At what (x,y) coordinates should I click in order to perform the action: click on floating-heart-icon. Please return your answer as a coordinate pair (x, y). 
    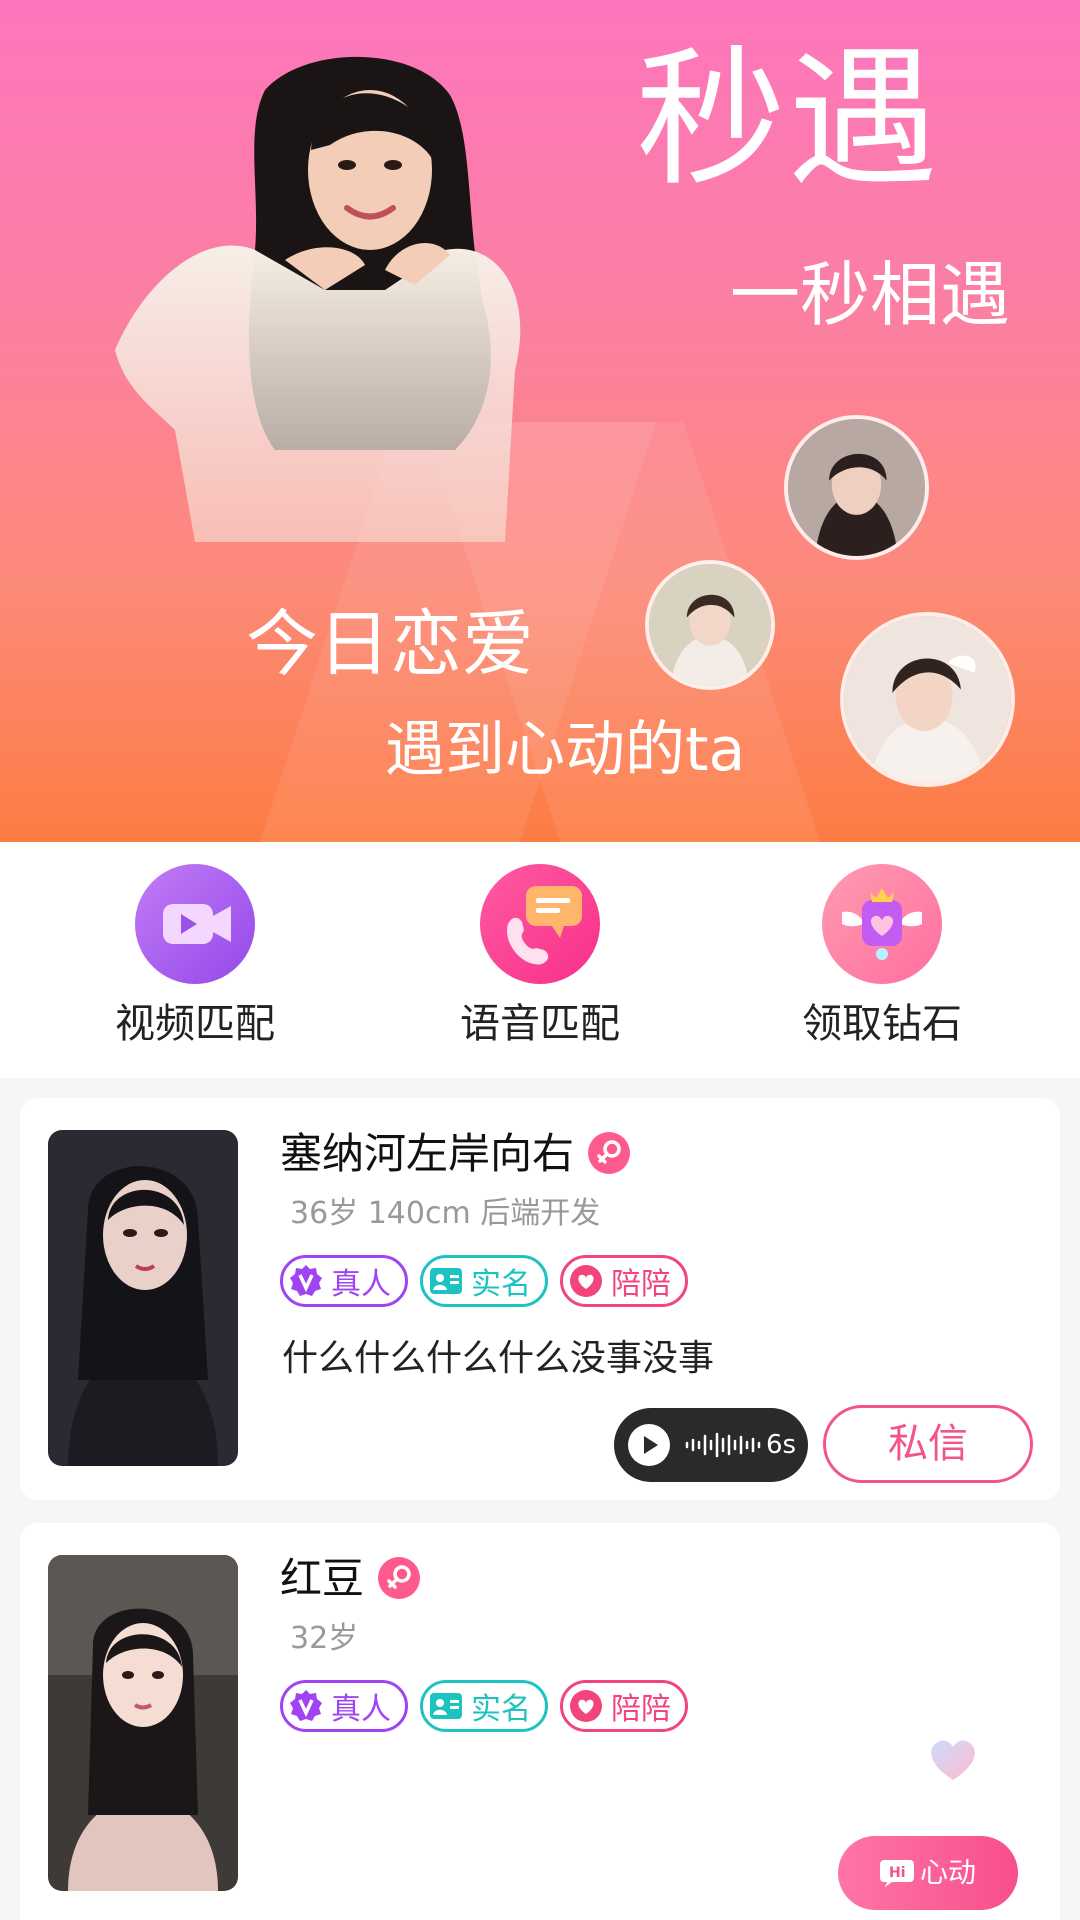
    Looking at the image, I should click on (953, 1760).